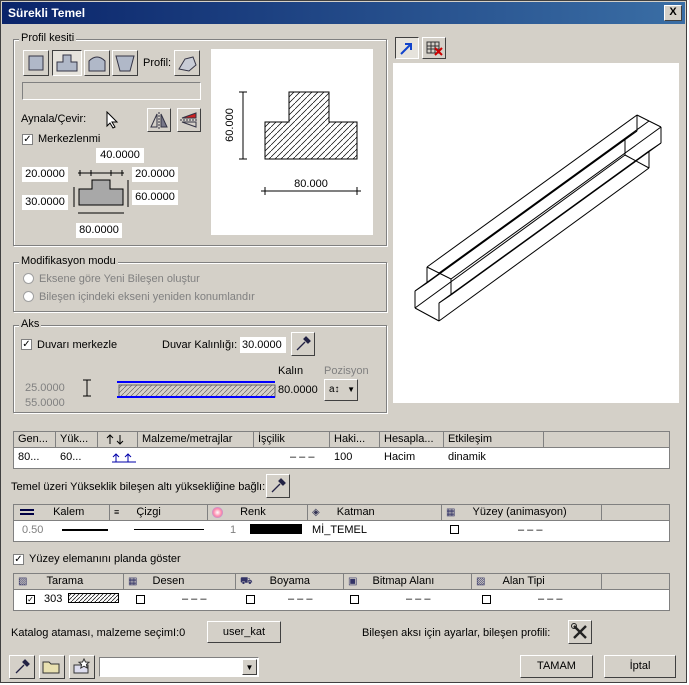  I want to click on pen-value: 0.50, so click(30, 530).